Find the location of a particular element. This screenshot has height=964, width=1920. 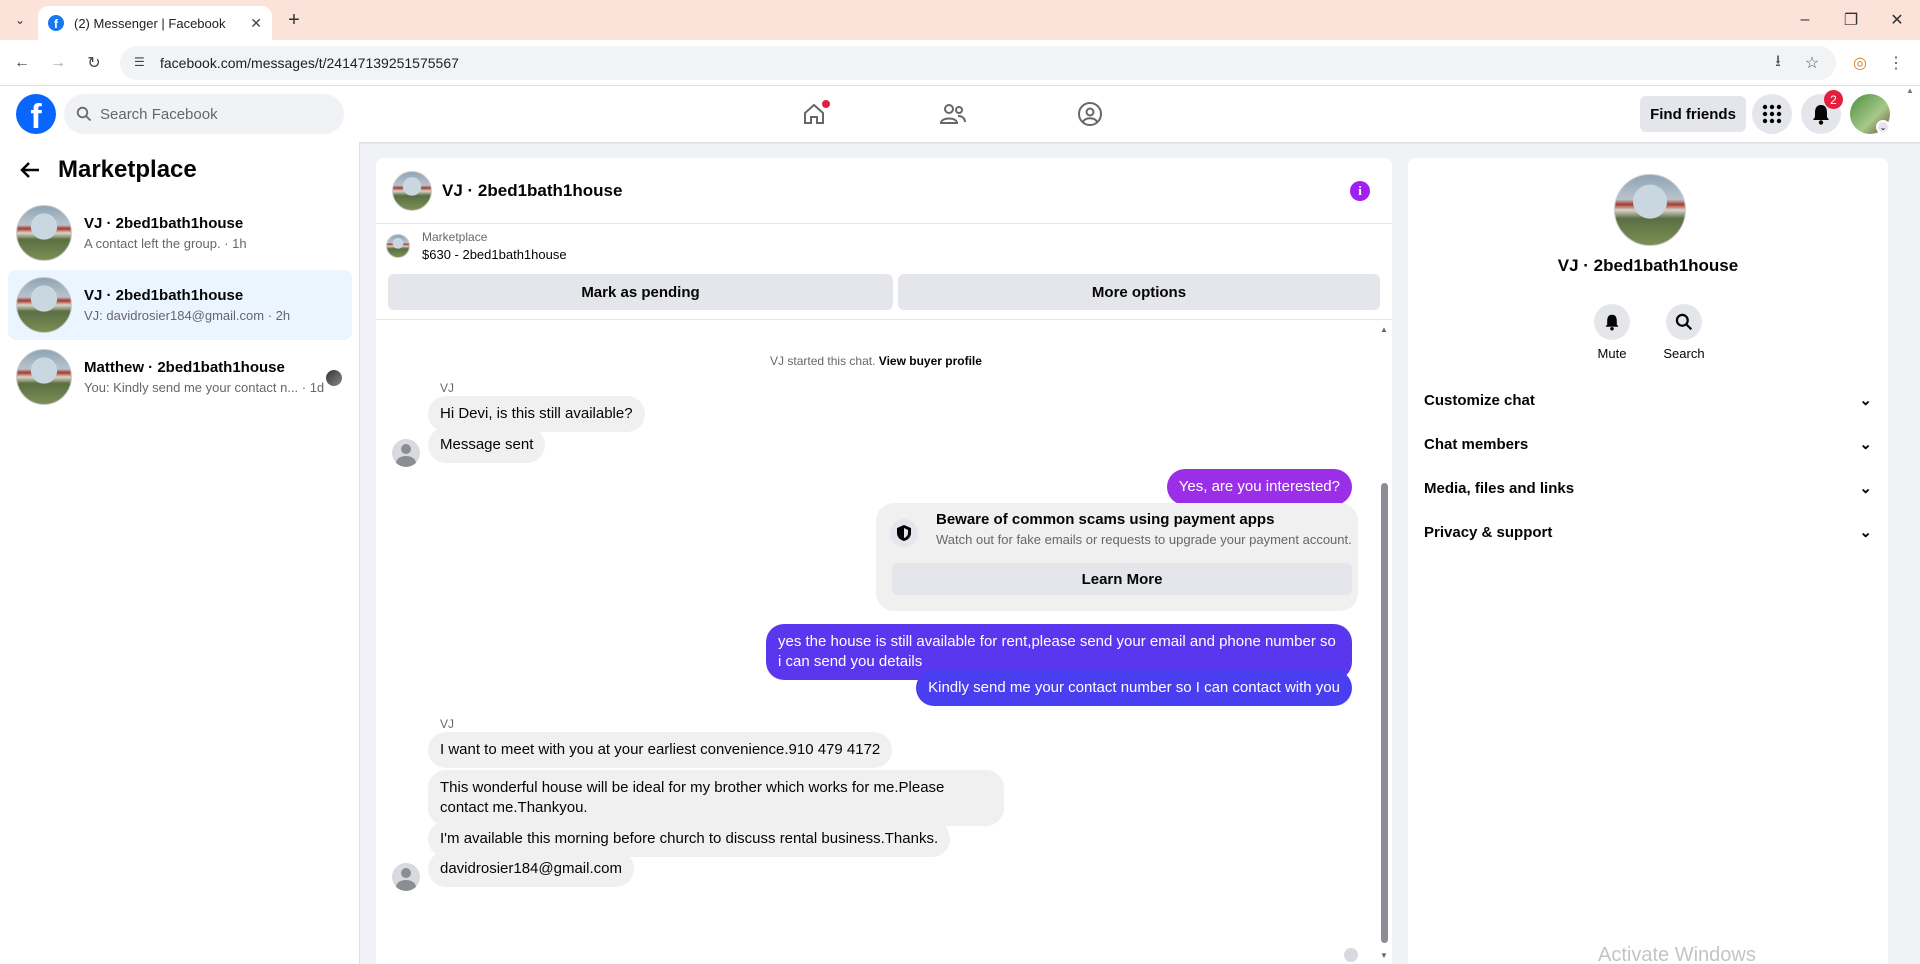

search-input is located at coordinates (210, 114).